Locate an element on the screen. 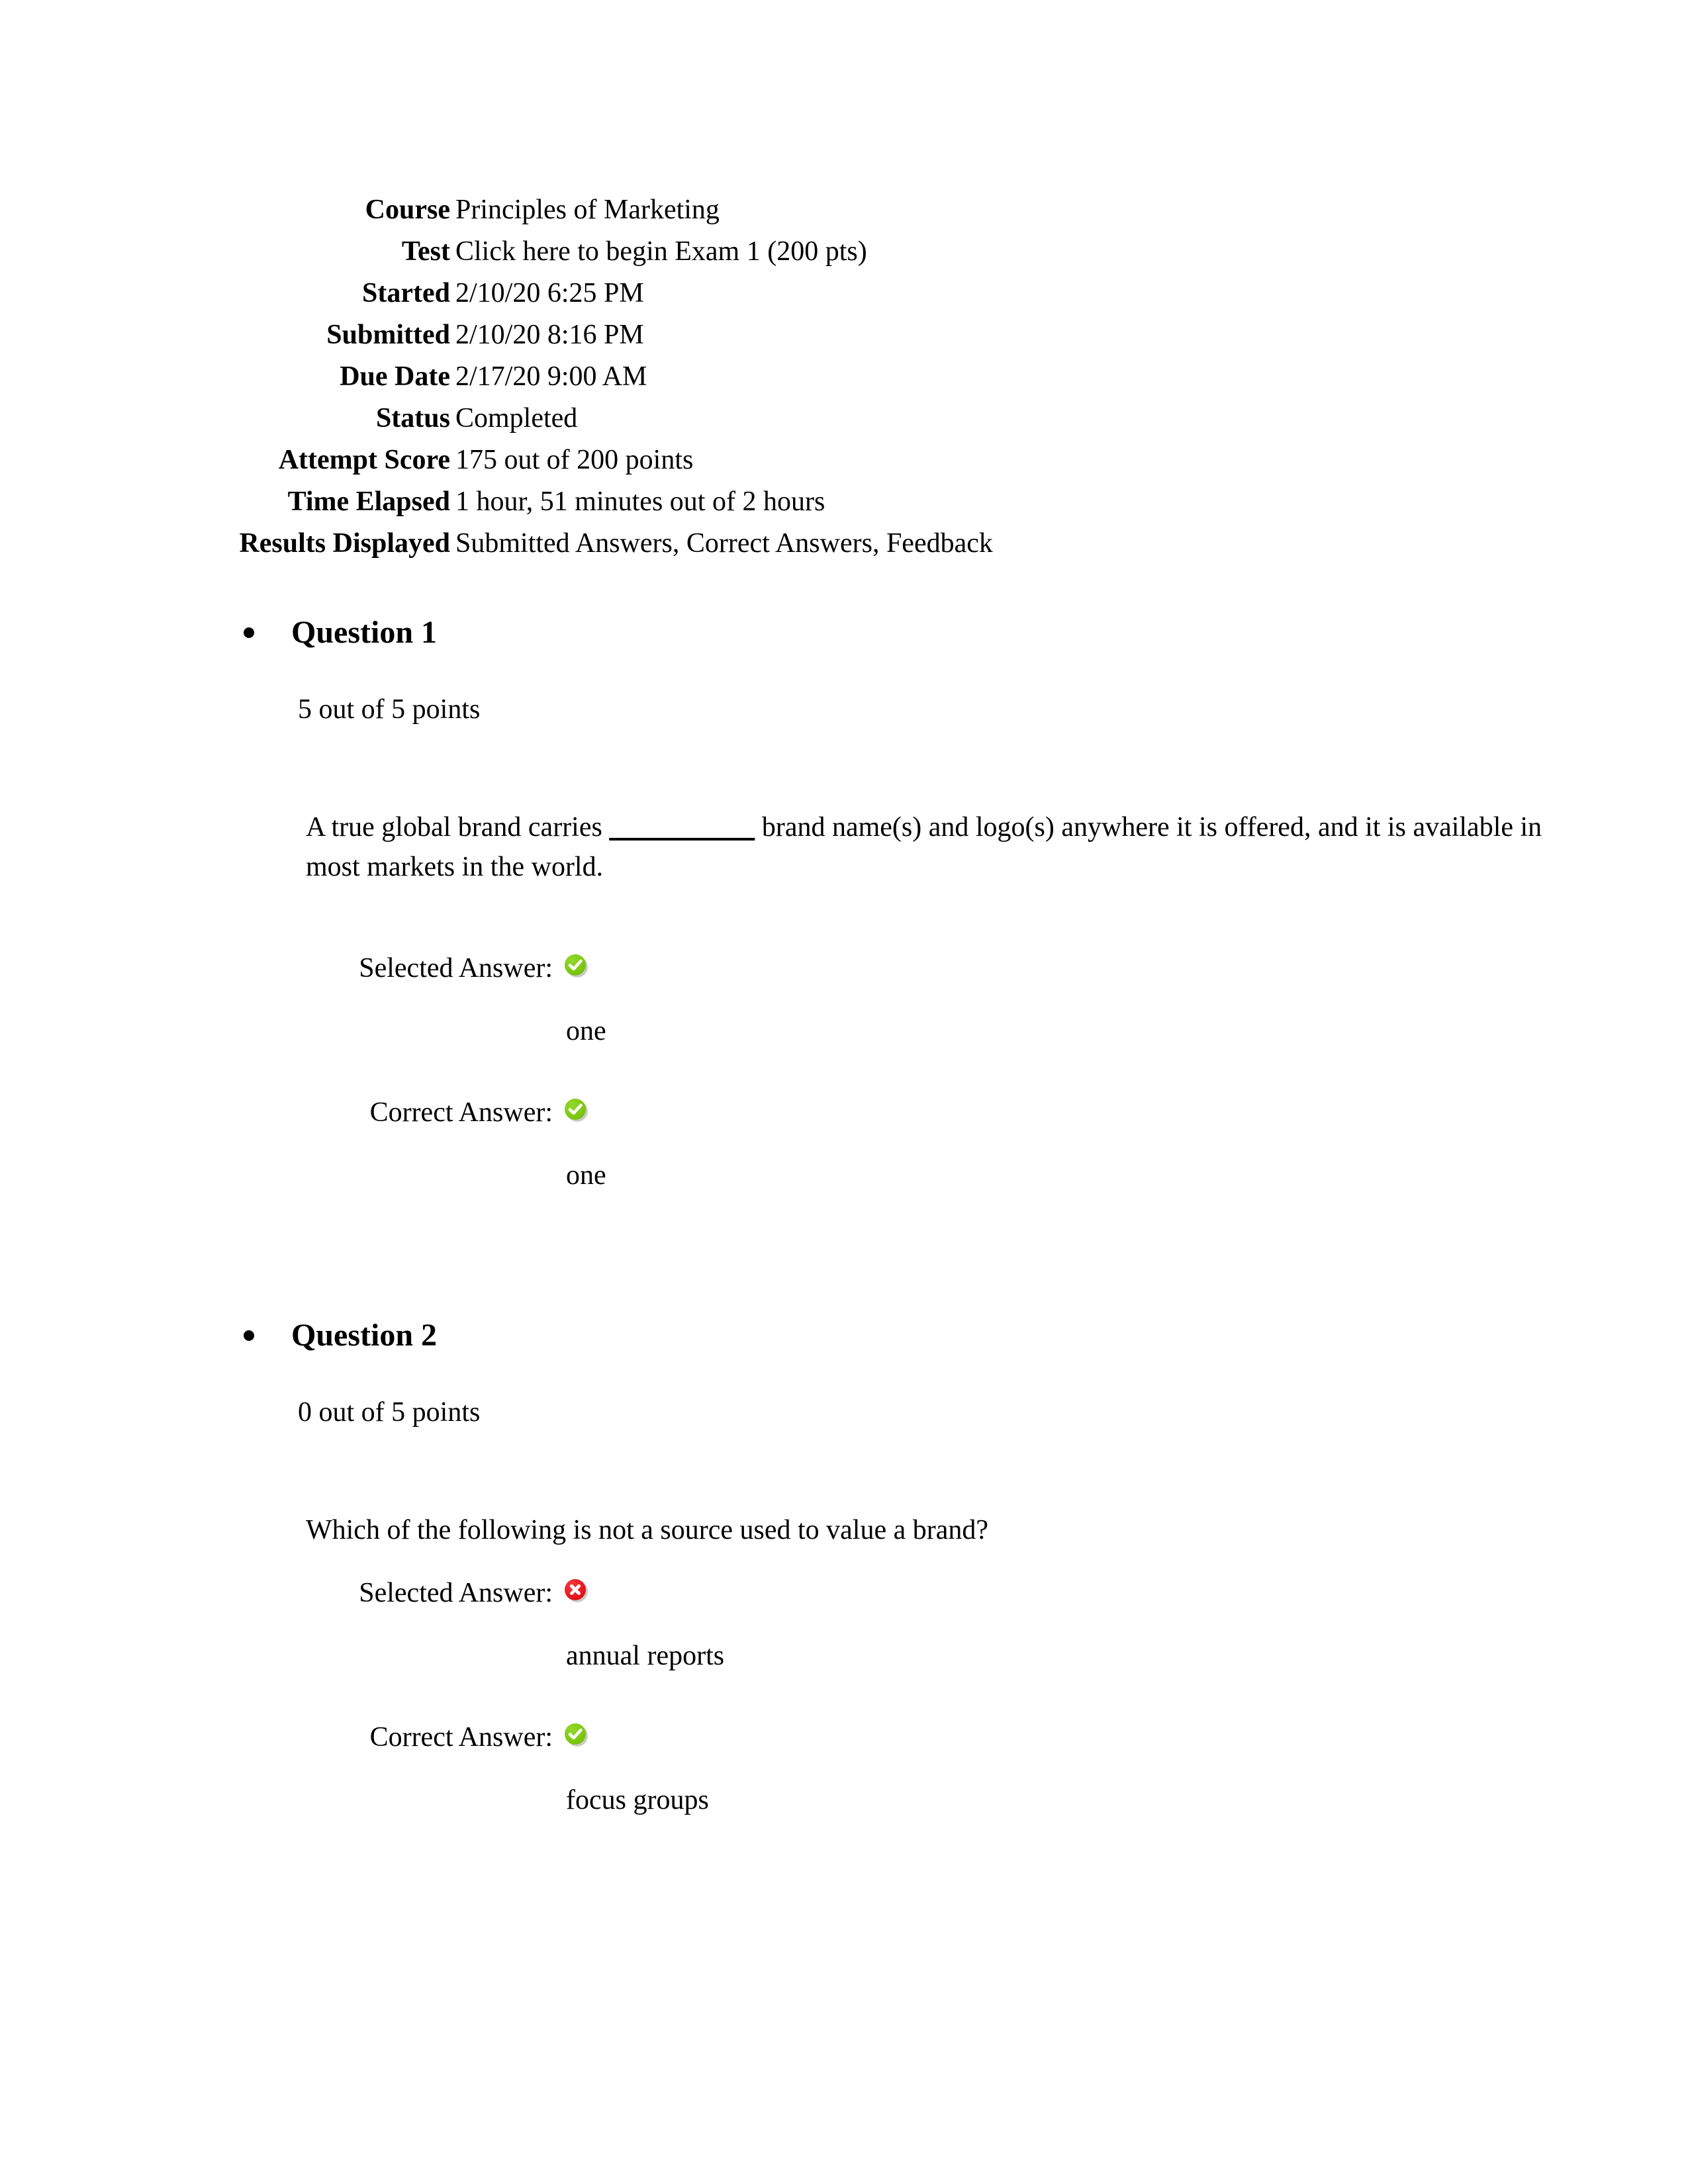  question-1-correct-answer-row: Correct Answer: is located at coordinates (844, 1112).